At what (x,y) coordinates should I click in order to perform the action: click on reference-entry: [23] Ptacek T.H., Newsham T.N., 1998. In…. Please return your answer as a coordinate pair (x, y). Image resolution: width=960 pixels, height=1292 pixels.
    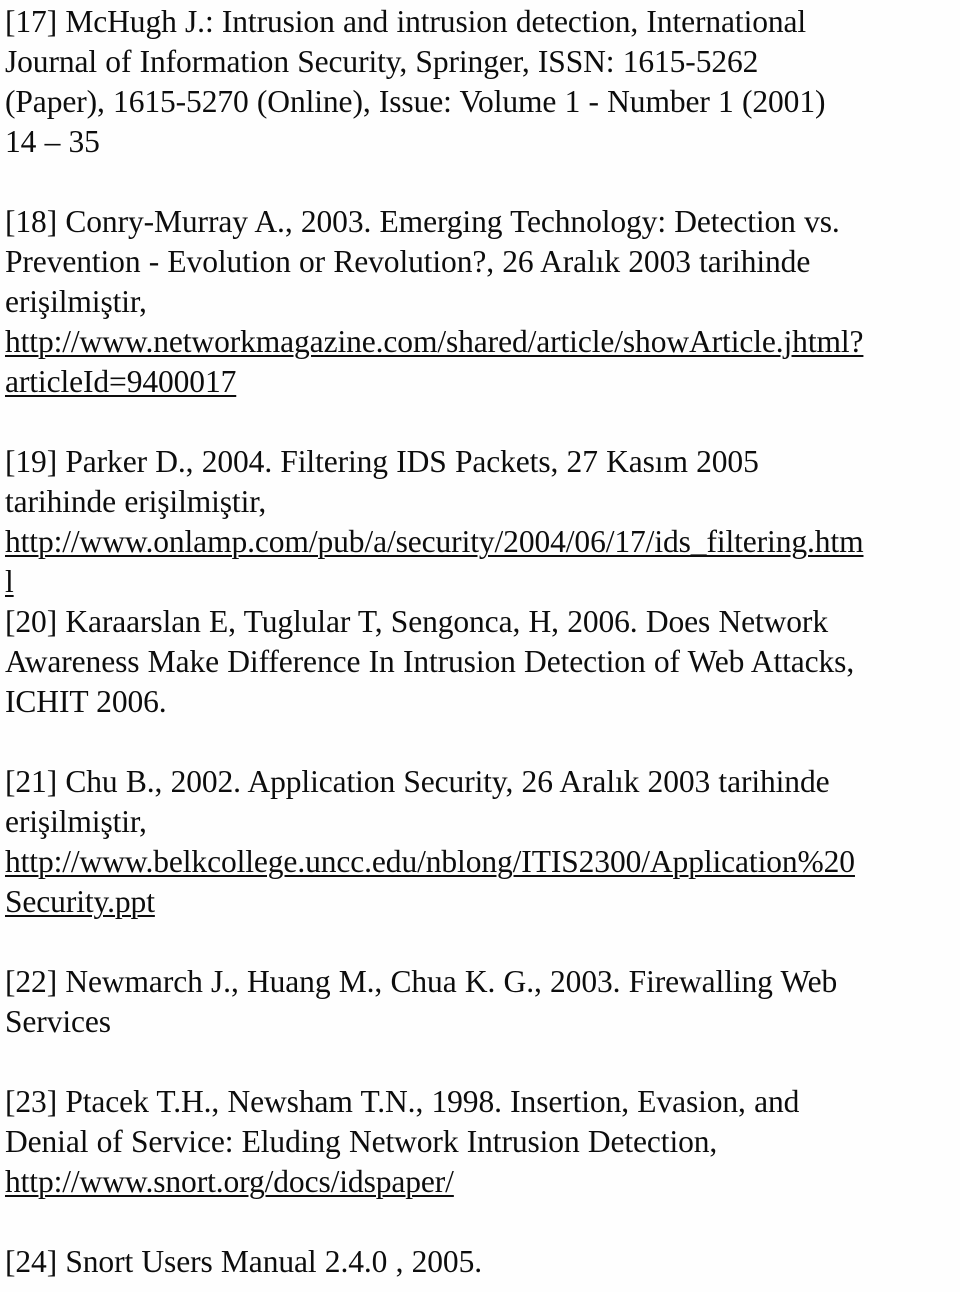
    Looking at the image, I should click on (480, 1142).